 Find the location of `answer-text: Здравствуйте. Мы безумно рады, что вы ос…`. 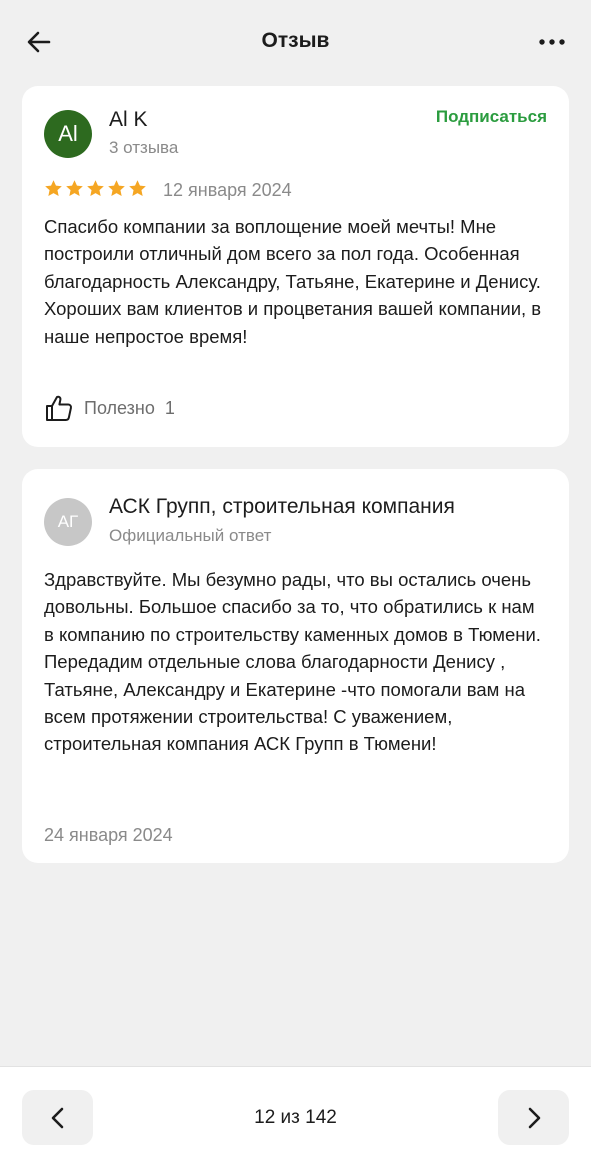

answer-text: Здравствуйте. Мы безумно рады, что вы ос… is located at coordinates (292, 662).